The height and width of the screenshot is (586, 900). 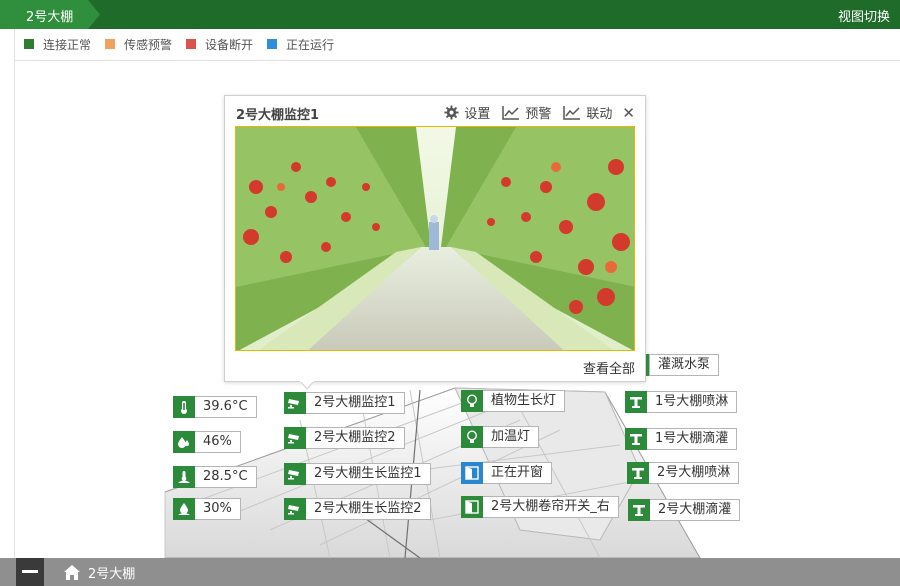 I want to click on device-label: 2号大棚滴灌, so click(x=695, y=510).